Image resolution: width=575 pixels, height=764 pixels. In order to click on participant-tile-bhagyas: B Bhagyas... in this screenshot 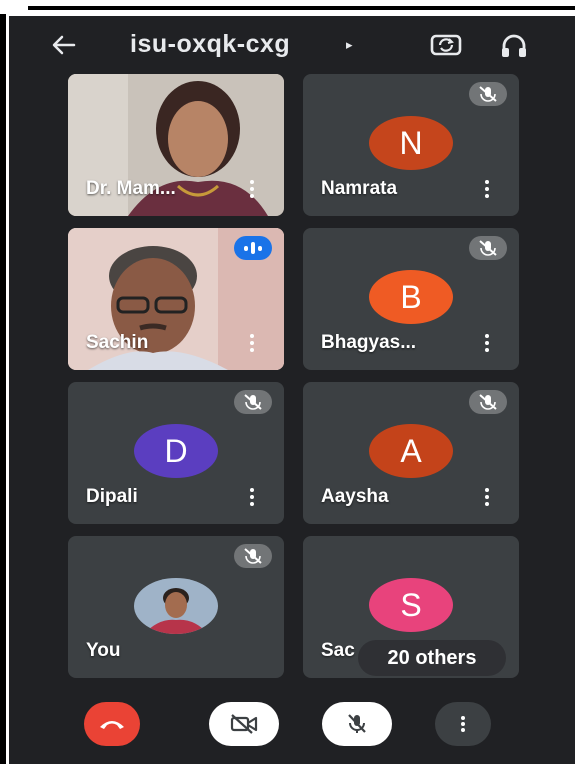, I will do `click(411, 299)`.